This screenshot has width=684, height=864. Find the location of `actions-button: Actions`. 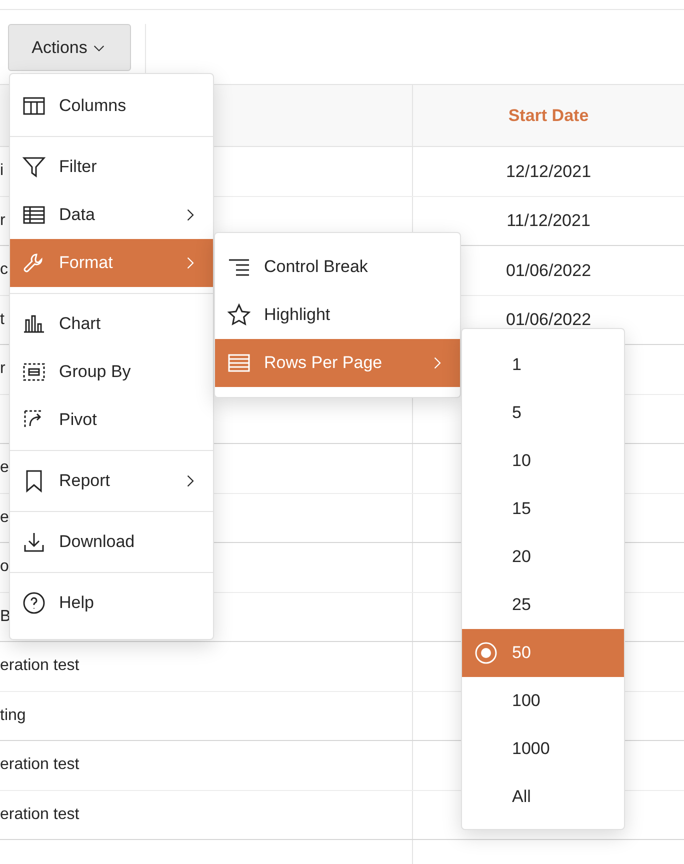

actions-button: Actions is located at coordinates (69, 47).